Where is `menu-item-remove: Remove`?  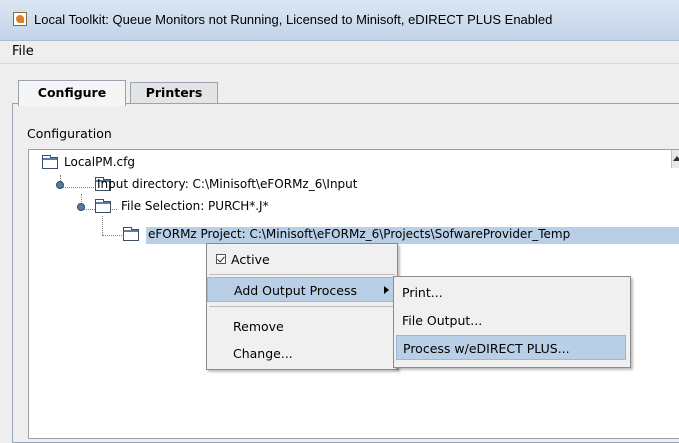 menu-item-remove: Remove is located at coordinates (302, 326).